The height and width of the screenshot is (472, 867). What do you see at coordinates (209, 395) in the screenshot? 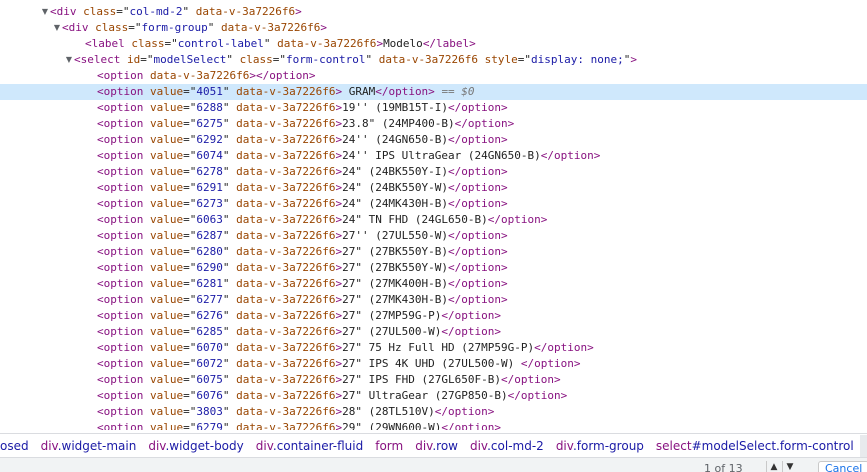
I see `attribute-value: 6076` at bounding box center [209, 395].